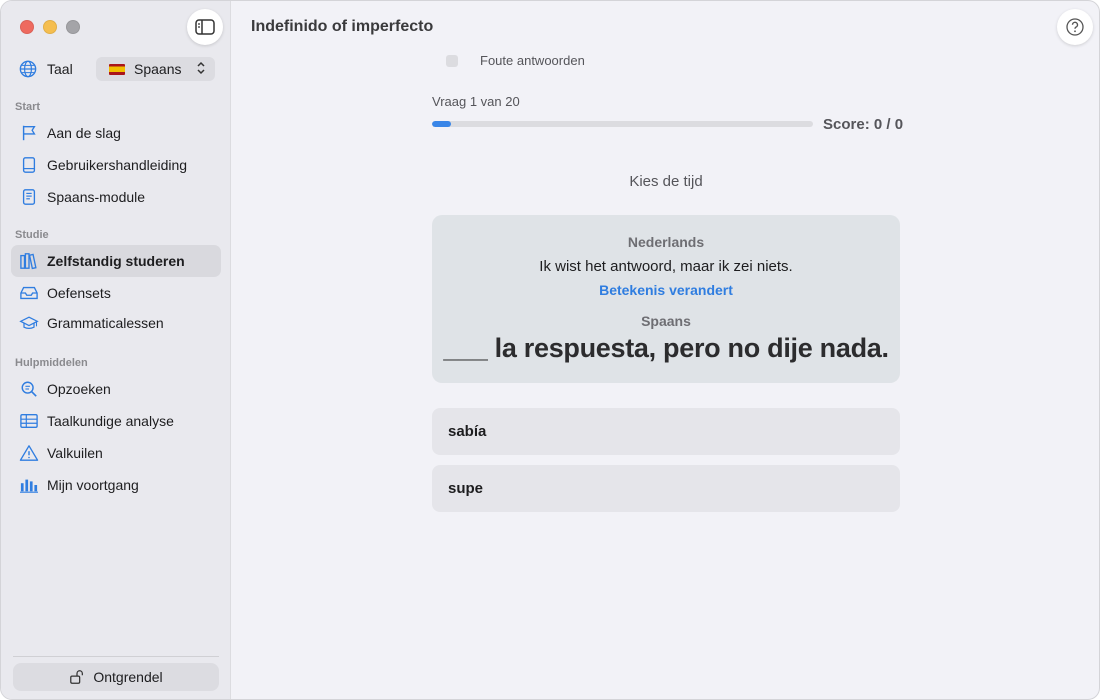 Image resolution: width=1100 pixels, height=700 pixels. Describe the element at coordinates (29, 165) in the screenshot. I see `book-icon` at that location.